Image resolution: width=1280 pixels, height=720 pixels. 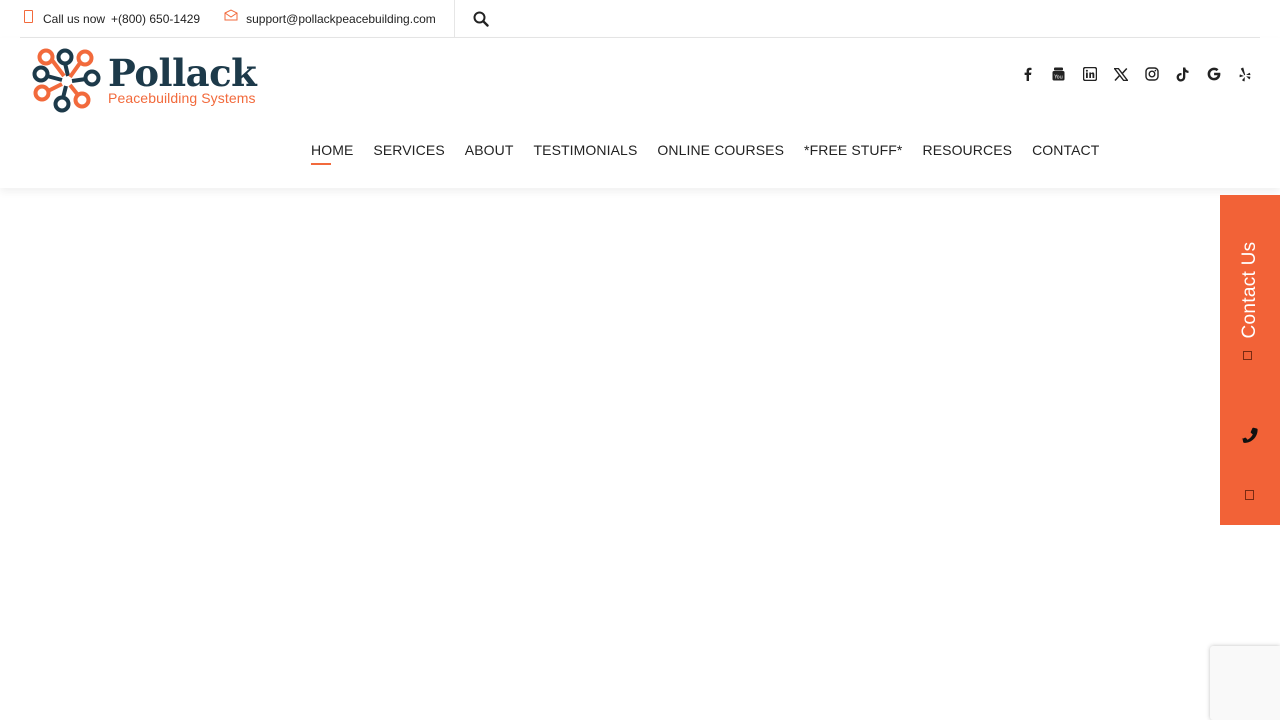 What do you see at coordinates (182, 97) in the screenshot?
I see `logo-subtitle: Peacebuilding Systems` at bounding box center [182, 97].